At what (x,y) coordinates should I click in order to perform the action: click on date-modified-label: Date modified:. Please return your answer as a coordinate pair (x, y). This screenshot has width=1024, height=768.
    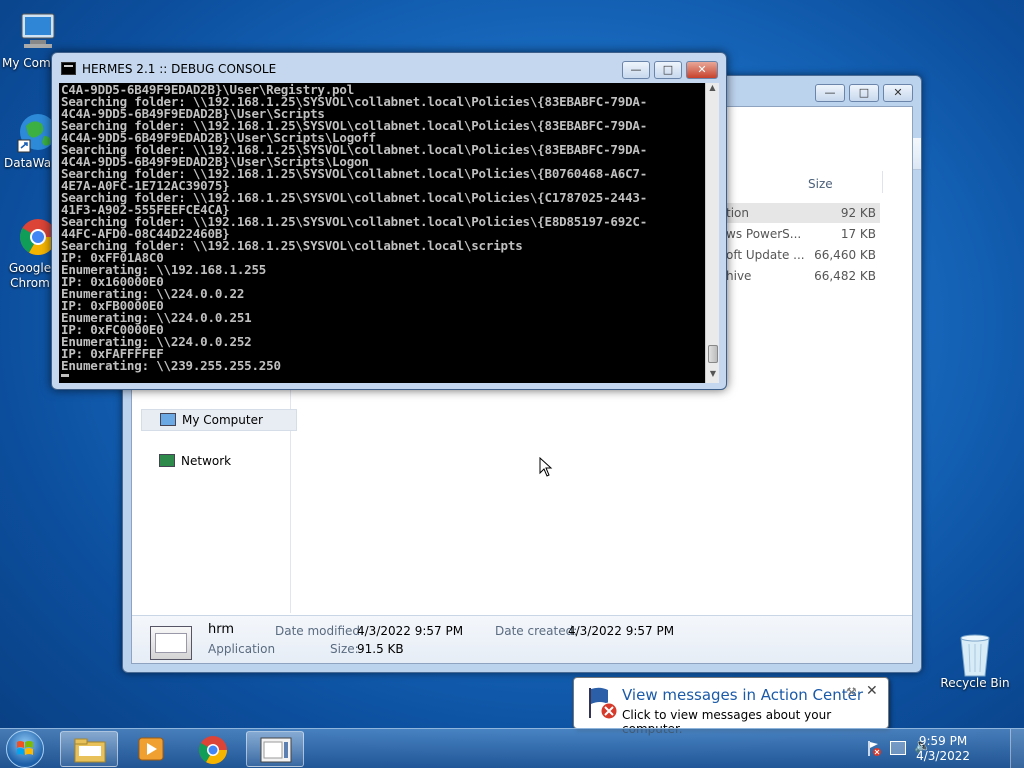
    Looking at the image, I should click on (320, 631).